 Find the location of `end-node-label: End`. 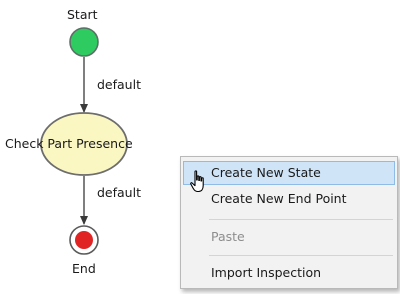

end-node-label: End is located at coordinates (84, 268).